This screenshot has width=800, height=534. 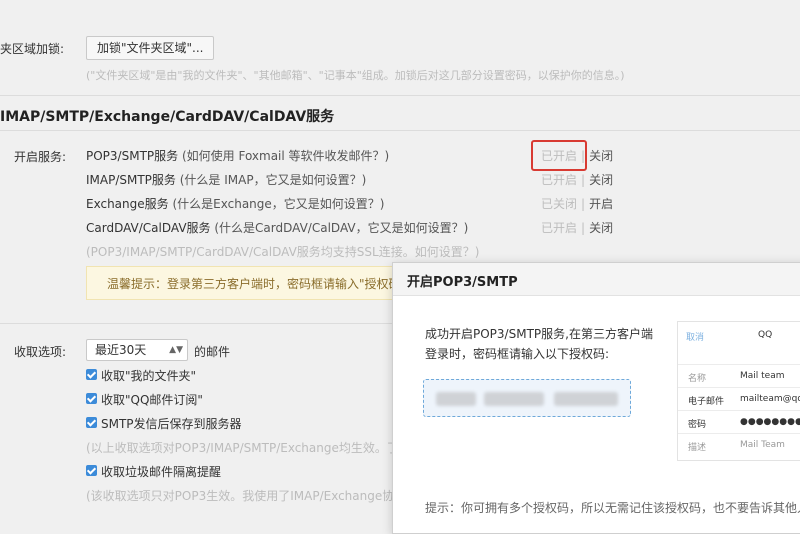 I want to click on checkbox-my-folders, so click(x=91, y=374).